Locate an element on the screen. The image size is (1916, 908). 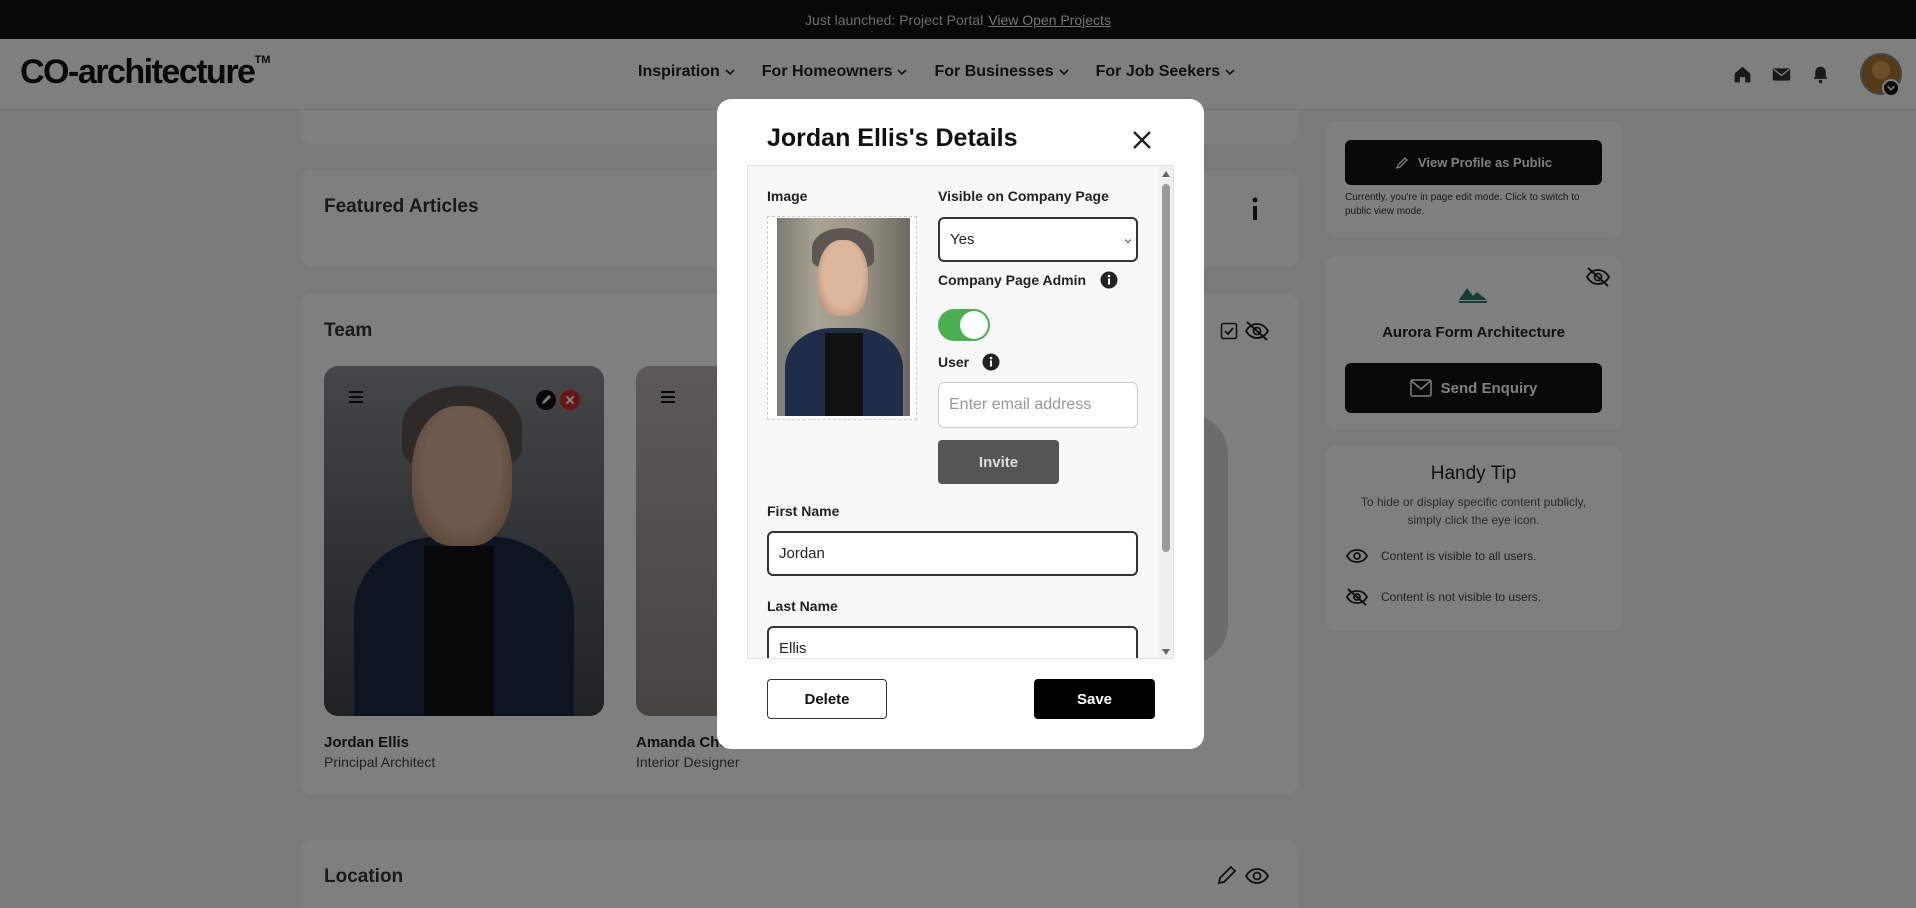
user-email-input: Enter email address is located at coordinates (1038, 405).